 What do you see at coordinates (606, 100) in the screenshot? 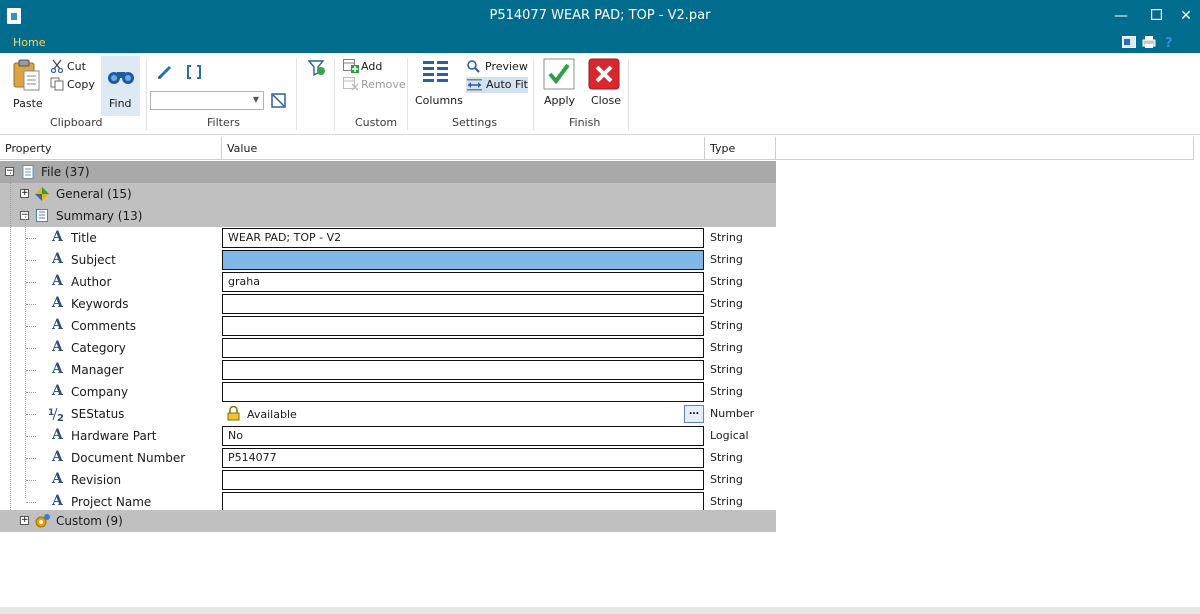
I see `close-label: Close` at bounding box center [606, 100].